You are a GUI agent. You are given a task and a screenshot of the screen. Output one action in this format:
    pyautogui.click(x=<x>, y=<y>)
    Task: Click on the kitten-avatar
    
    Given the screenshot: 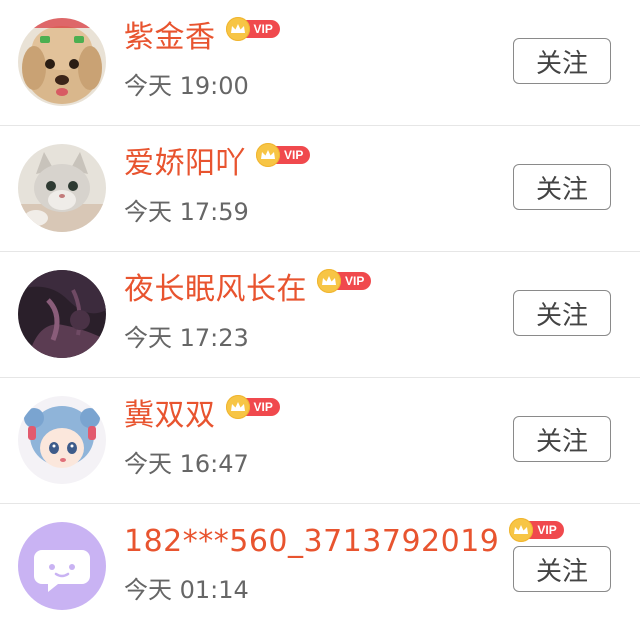 What is the action you would take?
    pyautogui.click(x=62, y=188)
    